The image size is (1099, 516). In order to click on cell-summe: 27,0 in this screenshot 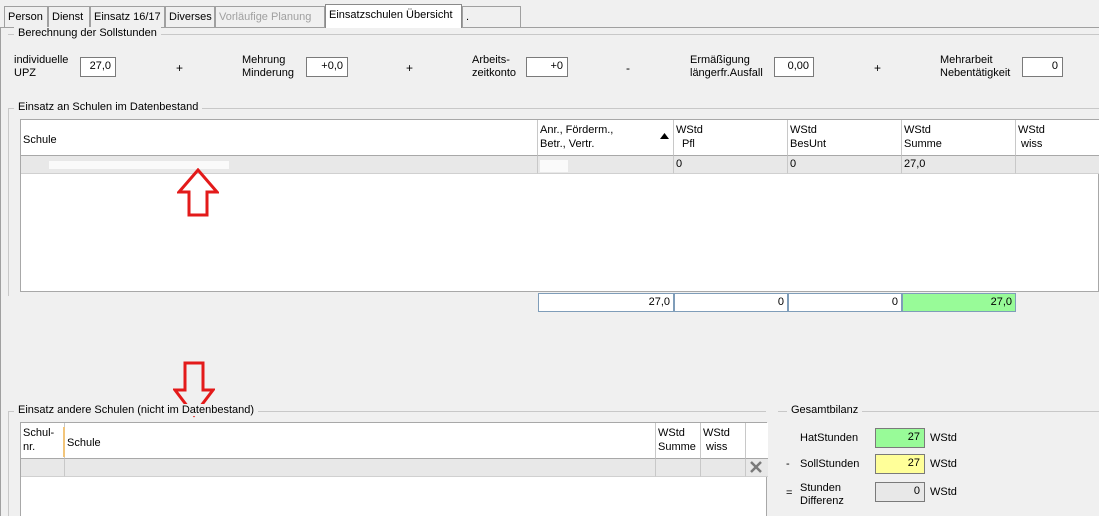, I will do `click(959, 165)`.